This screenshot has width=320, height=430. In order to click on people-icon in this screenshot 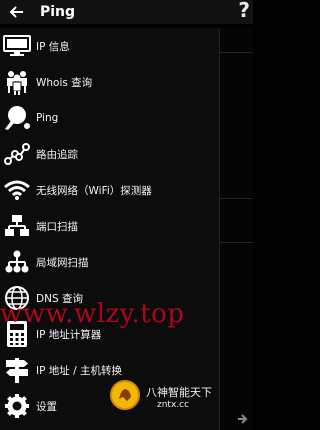, I will do `click(17, 82)`.